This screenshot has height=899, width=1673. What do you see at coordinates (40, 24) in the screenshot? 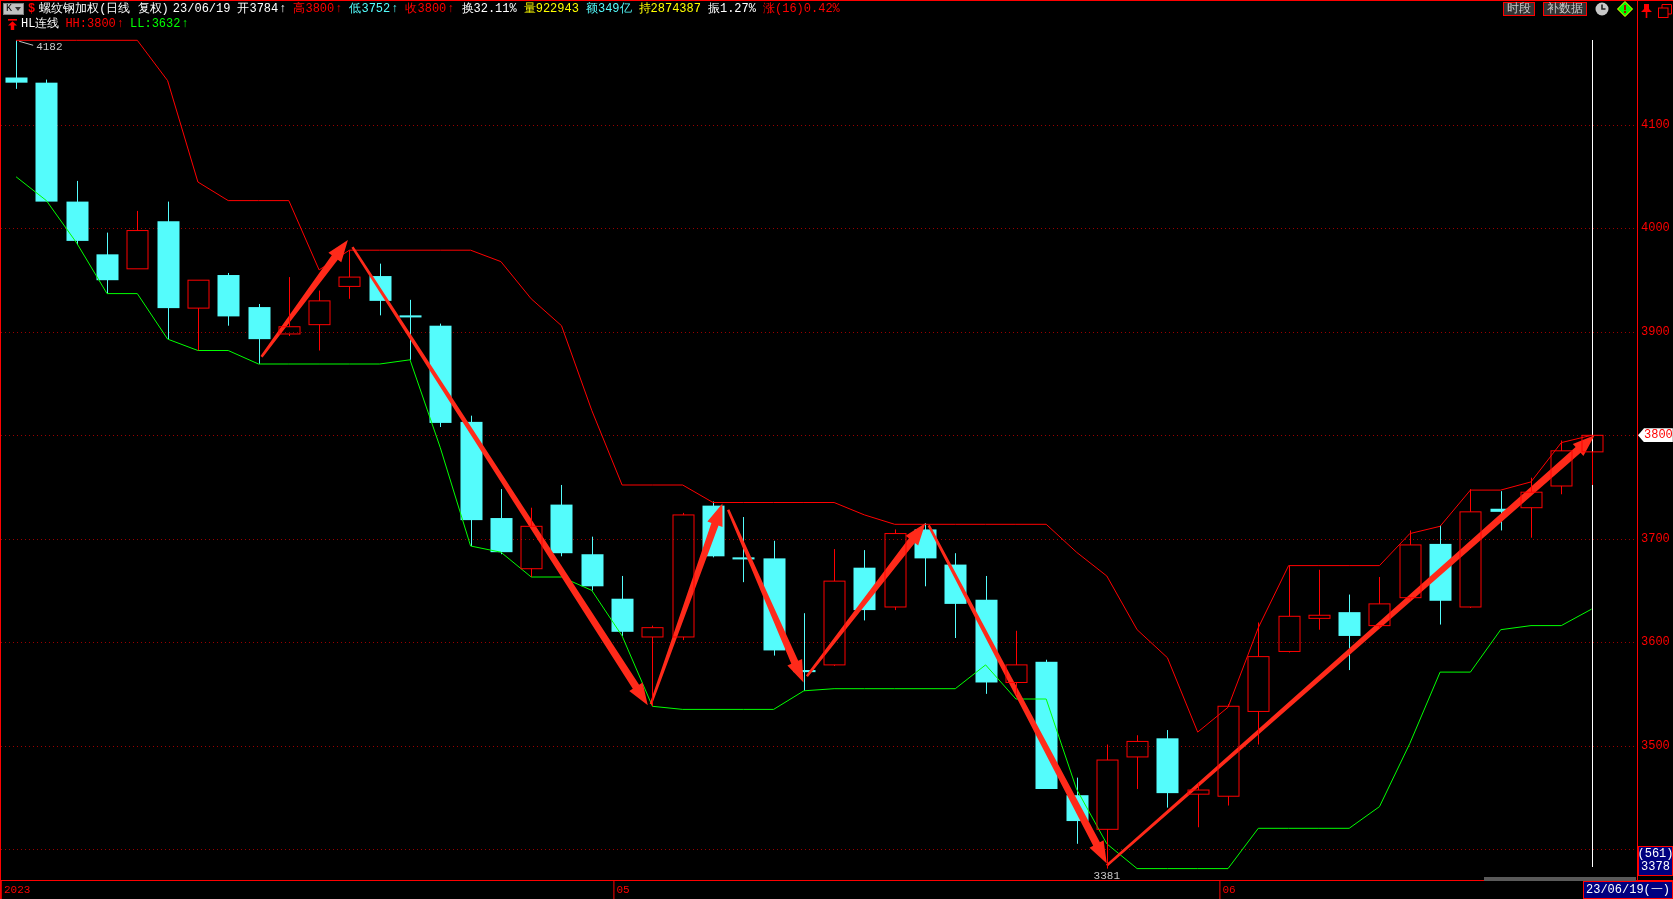
I see `indicator-name: HL连线` at bounding box center [40, 24].